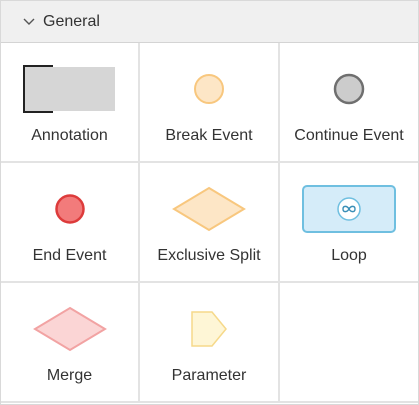 The width and height of the screenshot is (419, 405). I want to click on parameter-icon, so click(209, 329).